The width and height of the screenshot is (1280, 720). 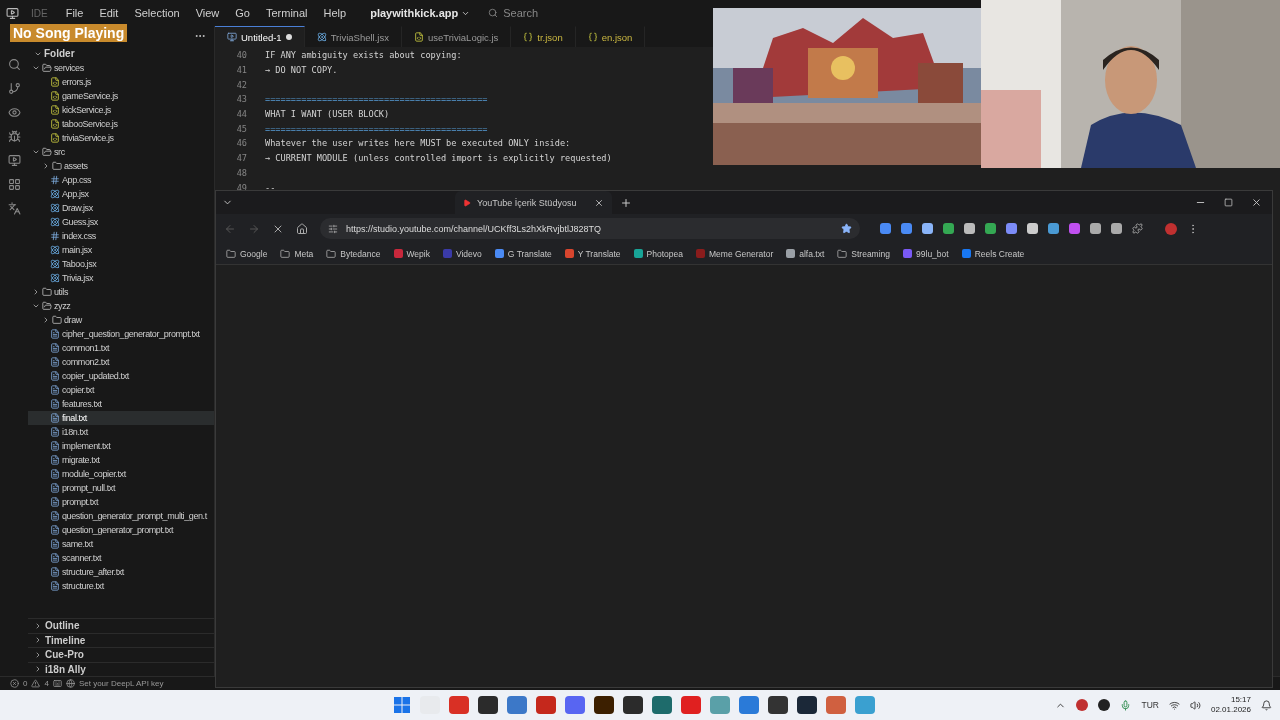 I want to click on tree-item: tabooService.js, so click(x=121, y=124).